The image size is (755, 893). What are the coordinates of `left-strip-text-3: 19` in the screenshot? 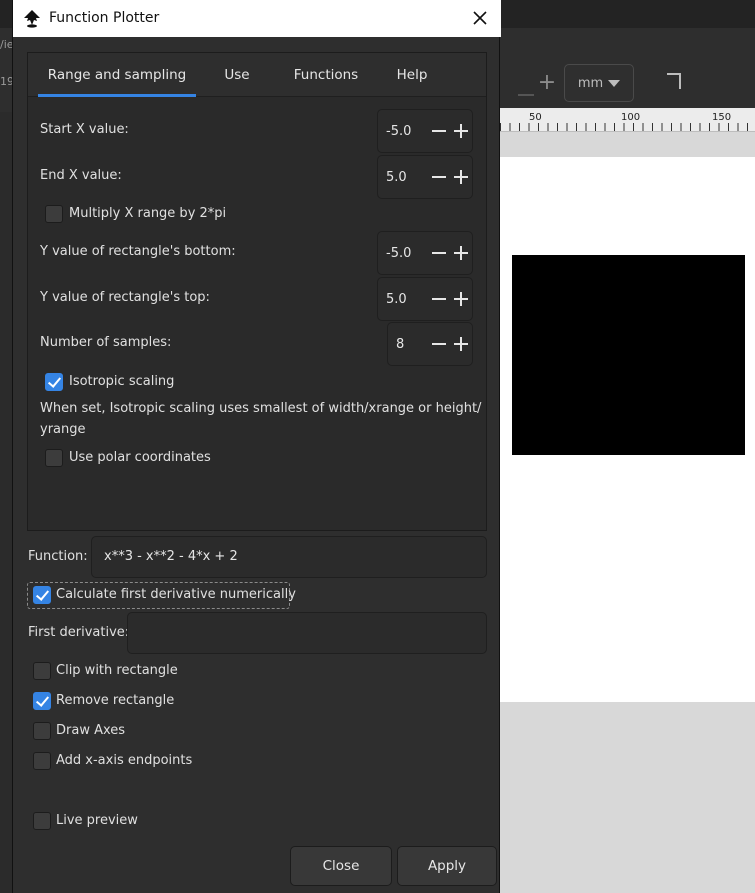 It's located at (6, 81).